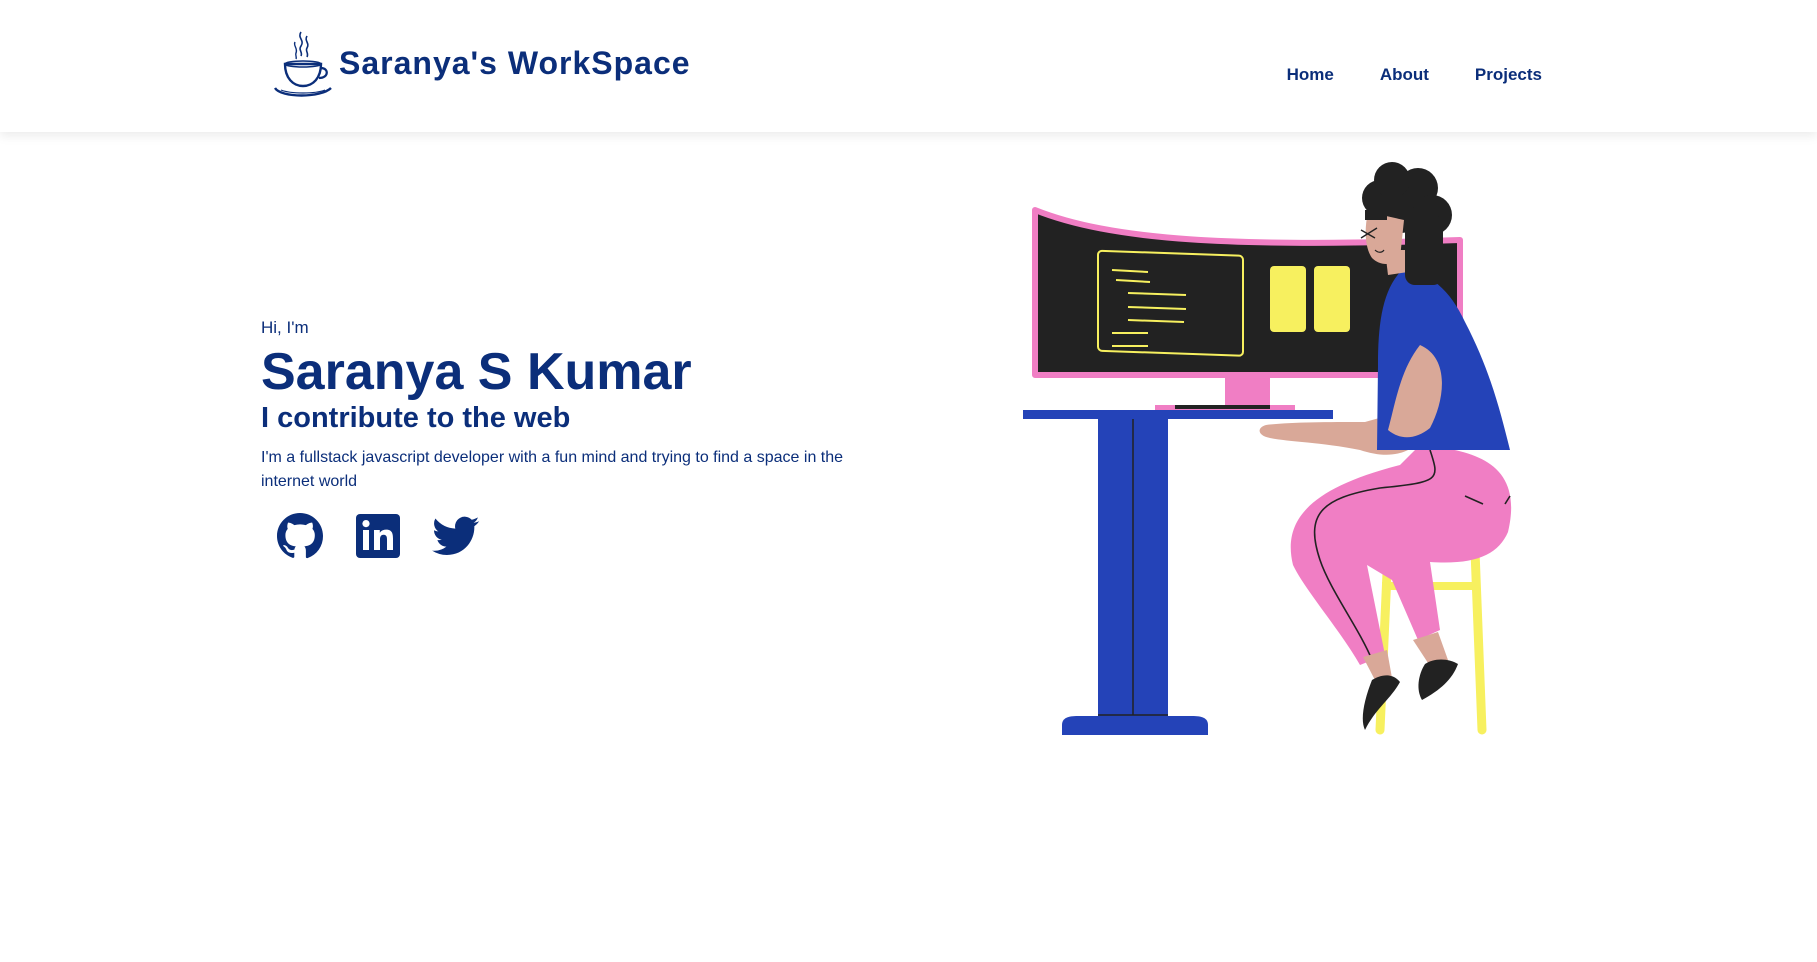 This screenshot has width=1817, height=962. I want to click on hero-tagline: I contribute to the web, so click(416, 418).